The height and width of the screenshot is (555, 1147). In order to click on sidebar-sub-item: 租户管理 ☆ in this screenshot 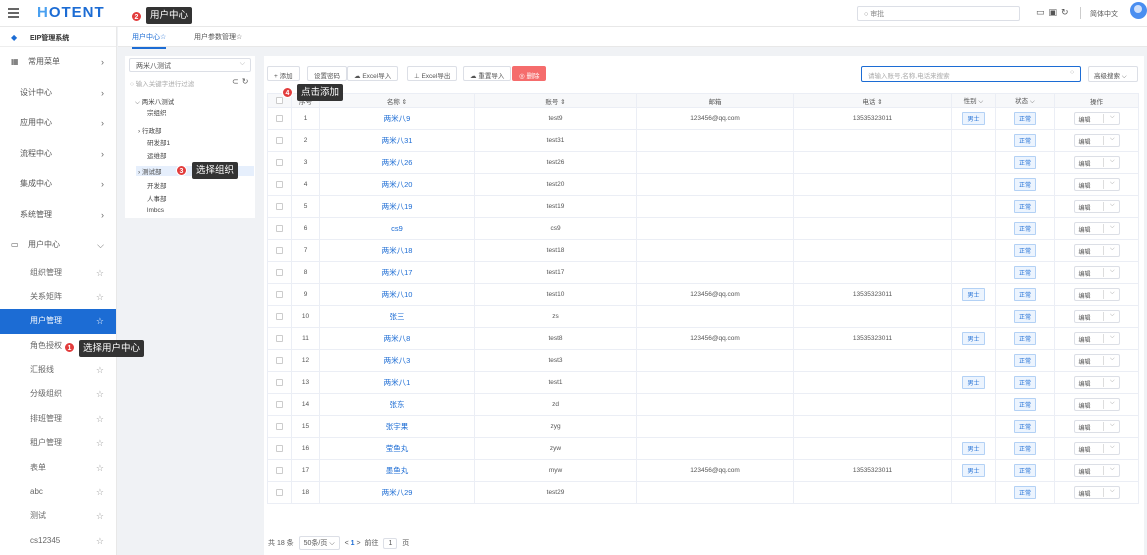, I will do `click(58, 443)`.